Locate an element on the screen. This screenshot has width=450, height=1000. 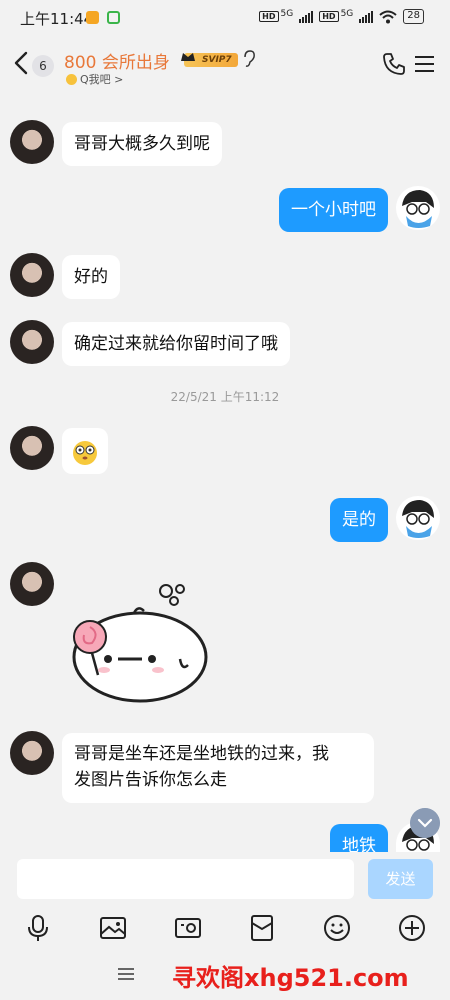
confused-emoji-icon is located at coordinates (85, 453).